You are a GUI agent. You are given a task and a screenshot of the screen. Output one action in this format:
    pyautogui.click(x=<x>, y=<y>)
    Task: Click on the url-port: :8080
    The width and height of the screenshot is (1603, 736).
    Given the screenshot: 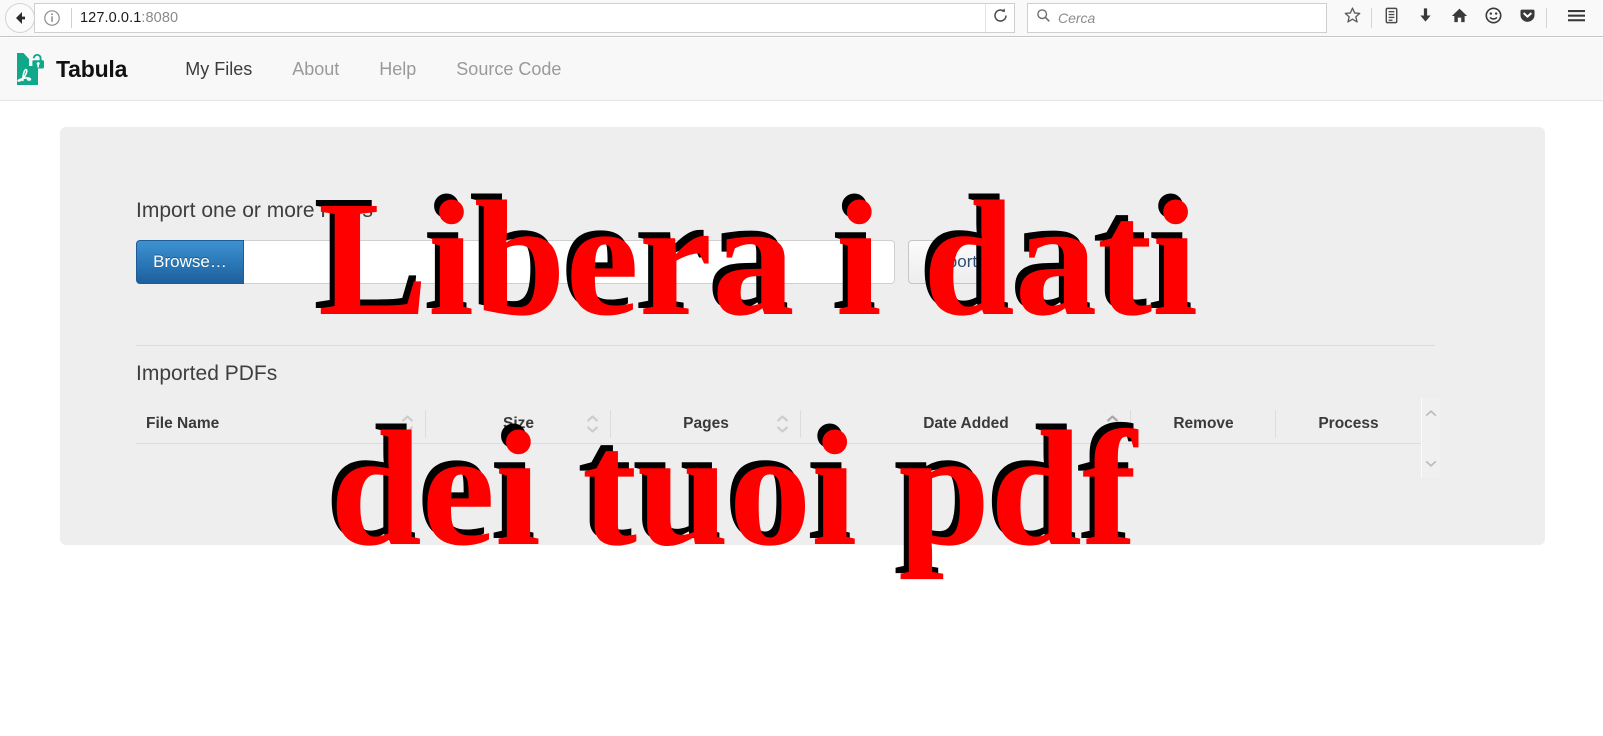 What is the action you would take?
    pyautogui.click(x=160, y=18)
    